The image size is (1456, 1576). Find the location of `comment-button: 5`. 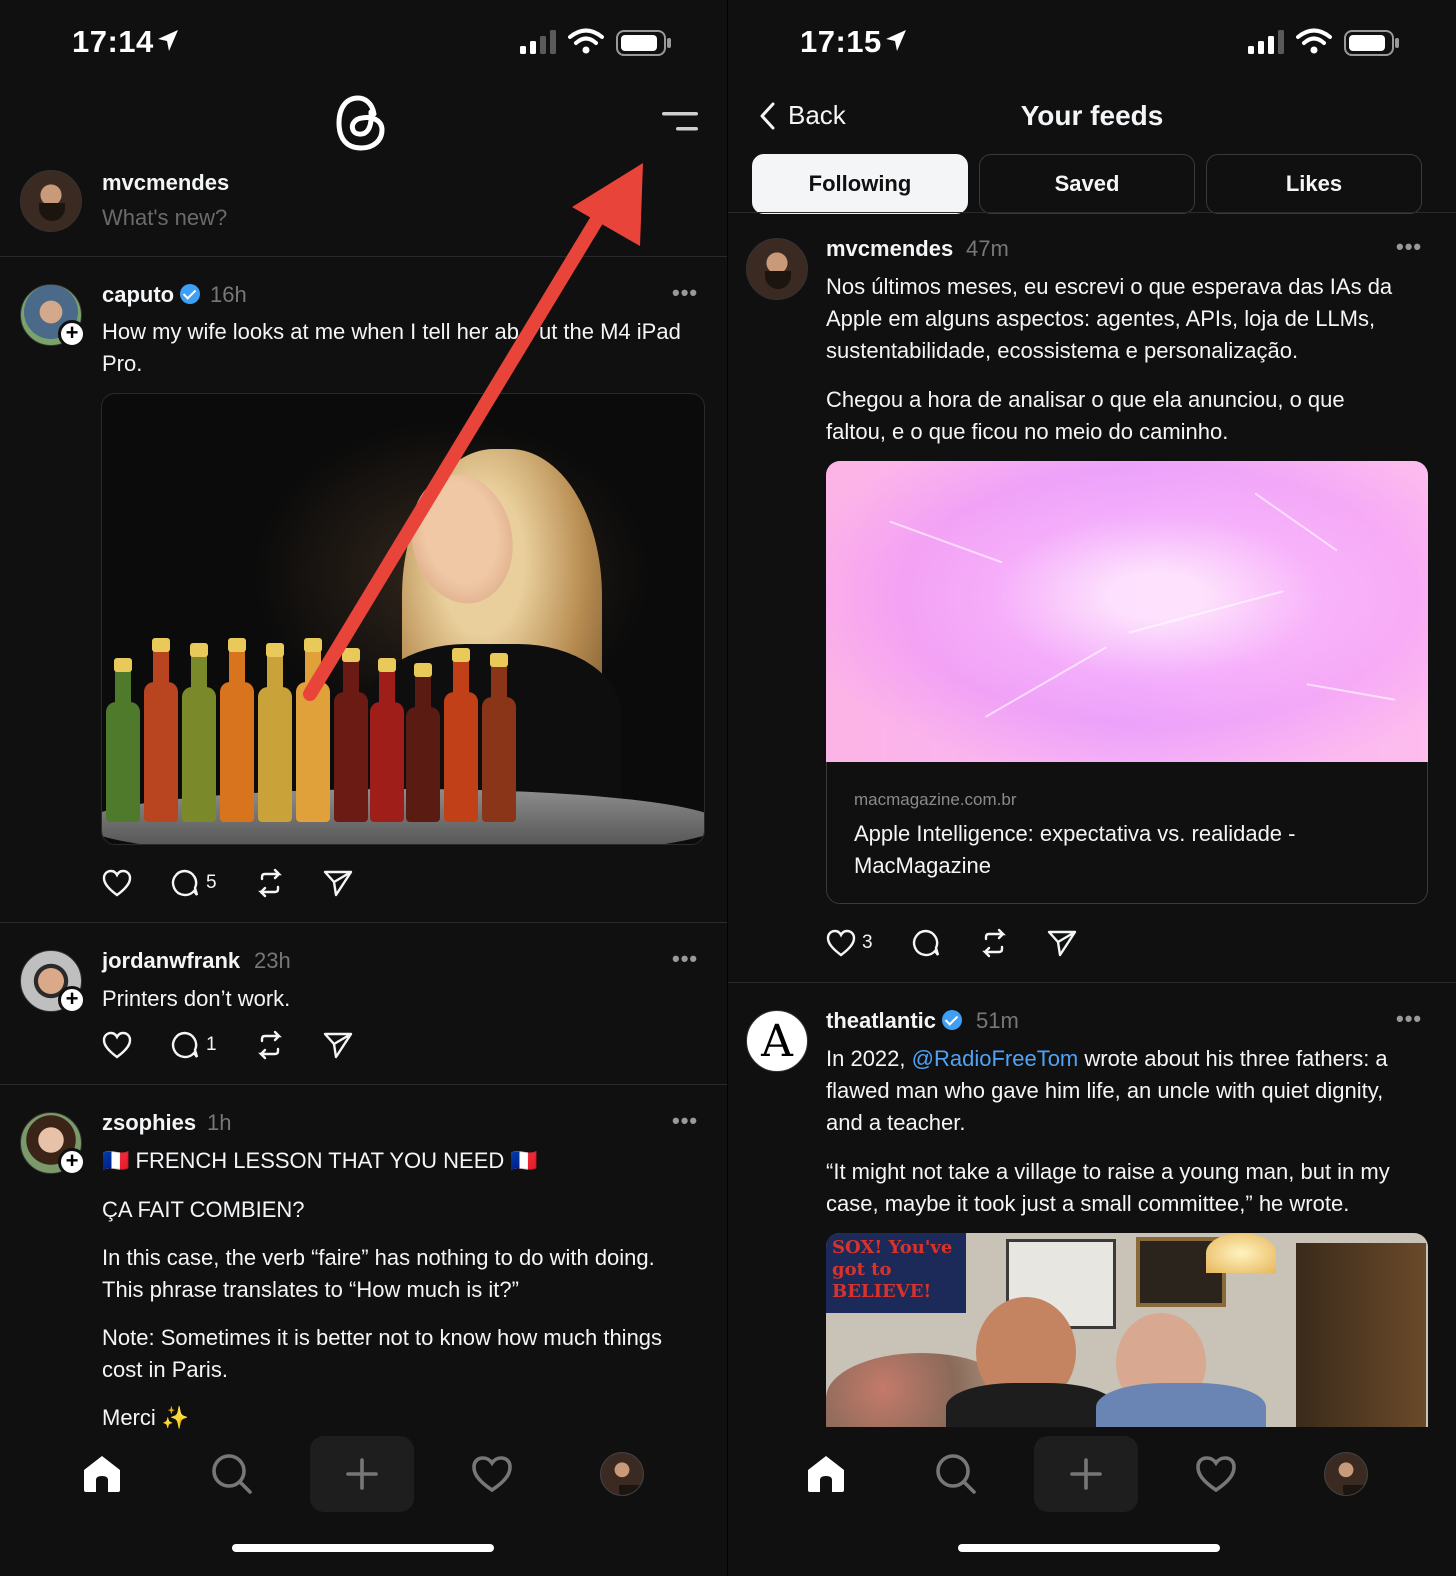

comment-button: 5 is located at coordinates (193, 883).